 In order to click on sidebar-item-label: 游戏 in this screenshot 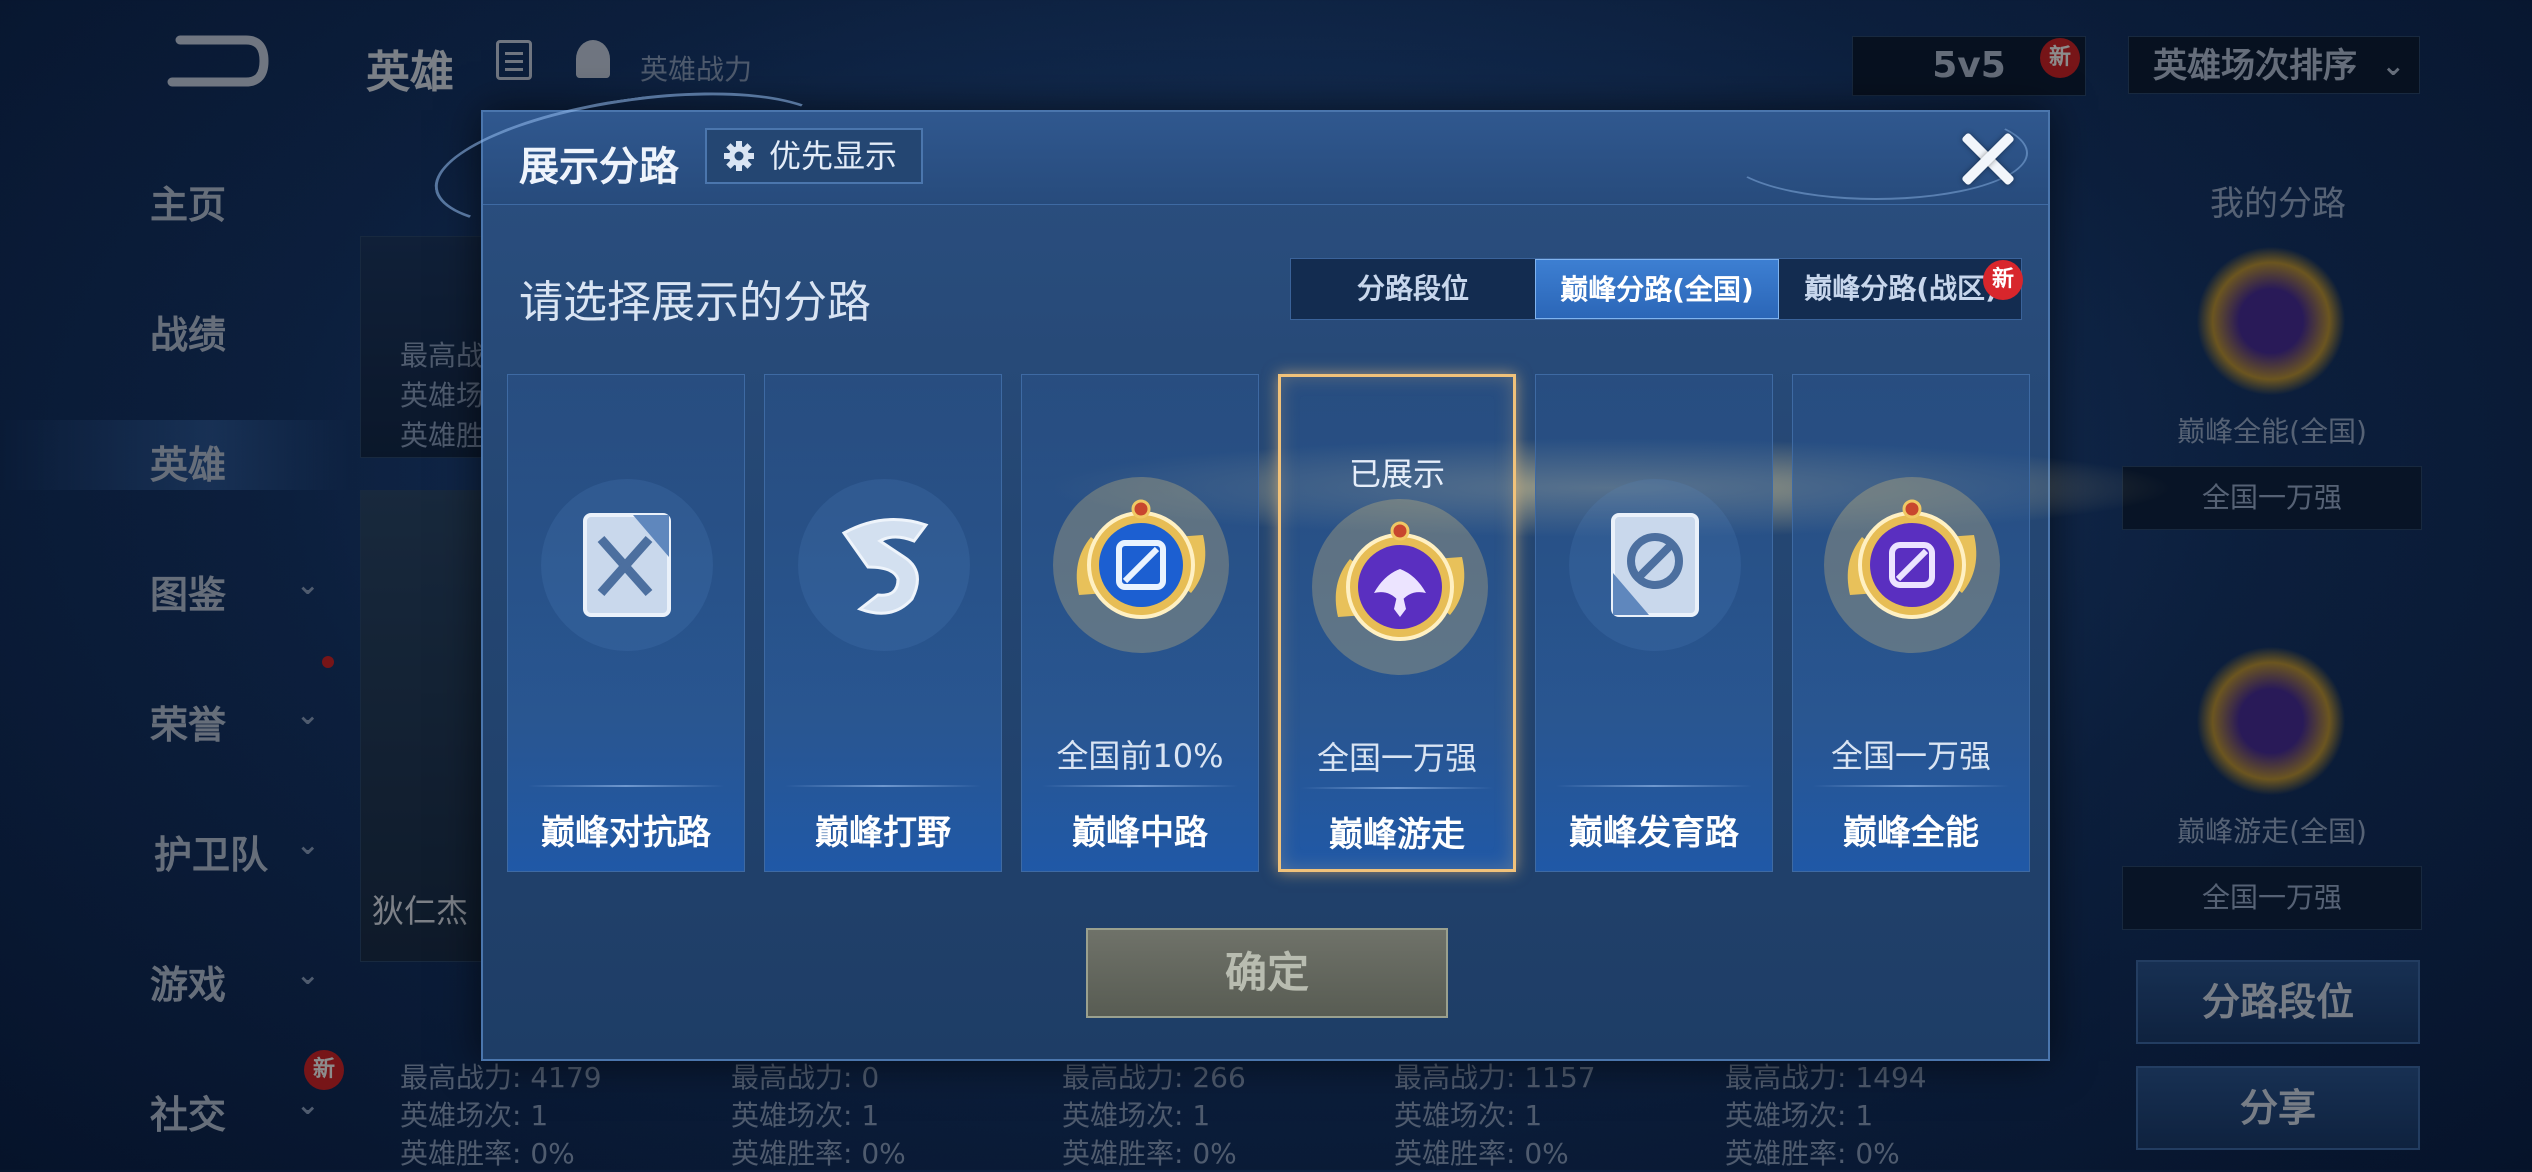, I will do `click(188, 985)`.